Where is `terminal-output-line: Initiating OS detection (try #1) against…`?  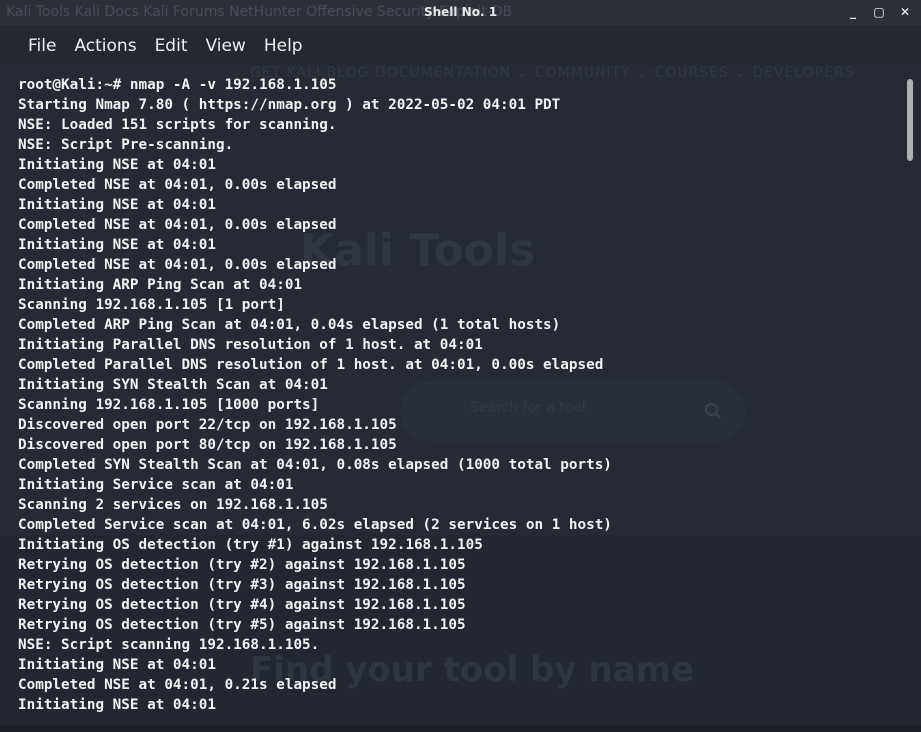
terminal-output-line: Initiating OS detection (try #1) against… is located at coordinates (250, 545).